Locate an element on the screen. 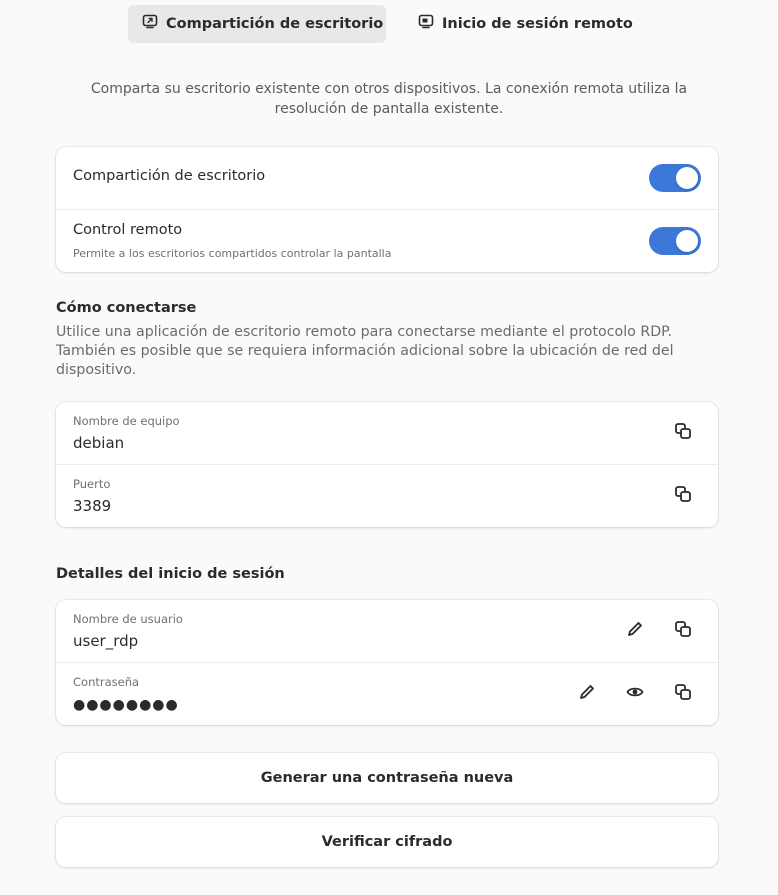 The height and width of the screenshot is (895, 778). password-value: ●●●●●●●● is located at coordinates (126, 705).